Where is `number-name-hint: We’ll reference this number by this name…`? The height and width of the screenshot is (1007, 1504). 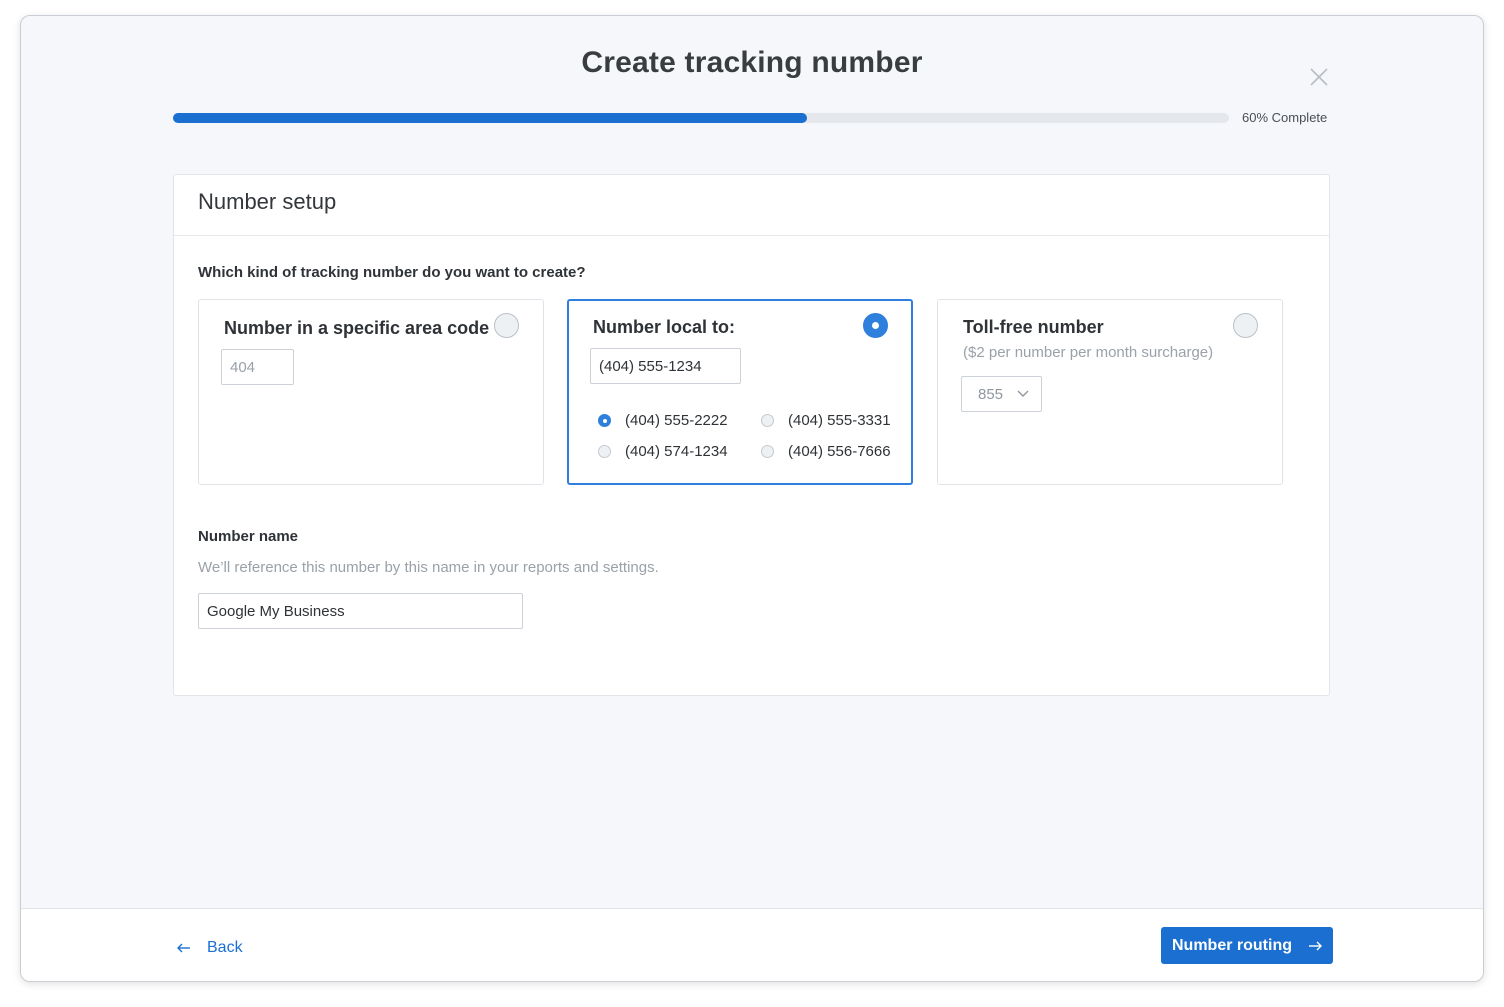 number-name-hint: We’ll reference this number by this name… is located at coordinates (428, 567).